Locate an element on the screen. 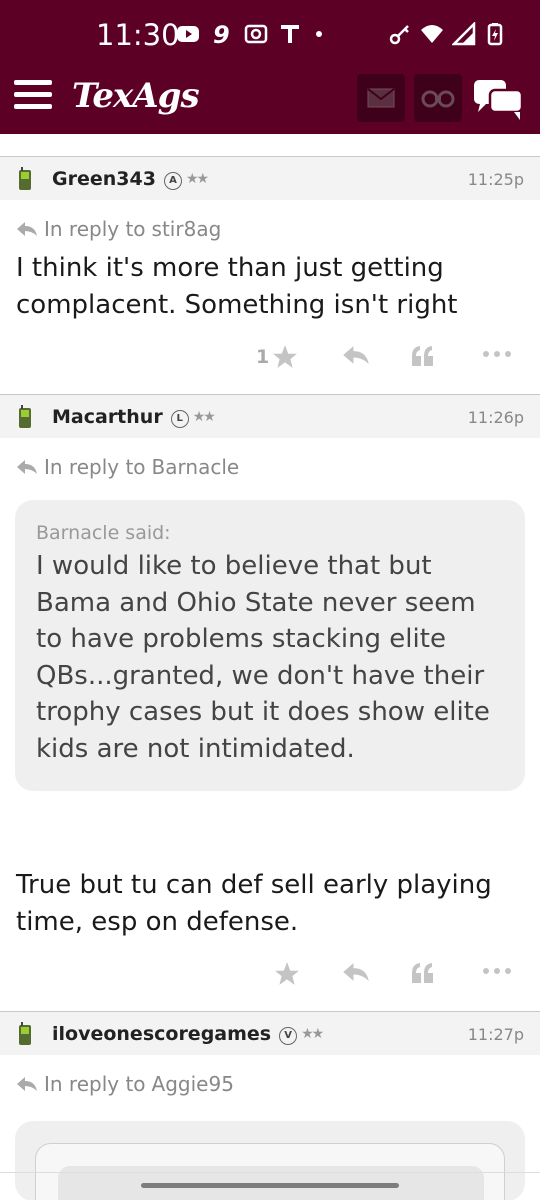 The height and width of the screenshot is (1200, 540). chat-bubbles-icon is located at coordinates (499, 100).